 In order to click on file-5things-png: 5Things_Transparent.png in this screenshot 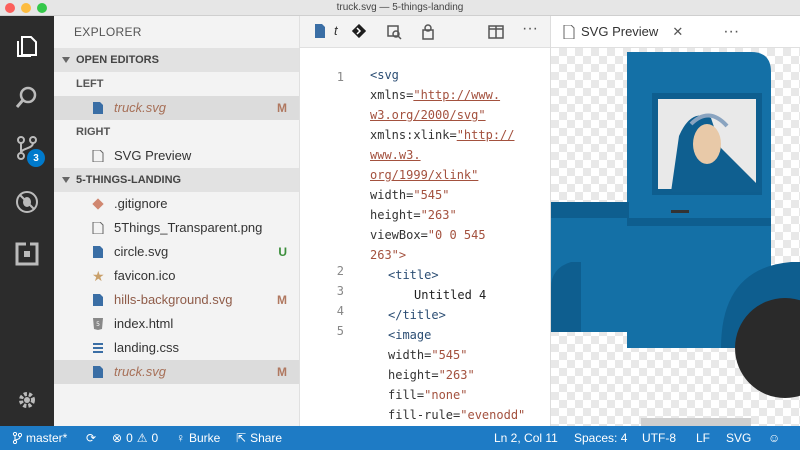, I will do `click(176, 228)`.